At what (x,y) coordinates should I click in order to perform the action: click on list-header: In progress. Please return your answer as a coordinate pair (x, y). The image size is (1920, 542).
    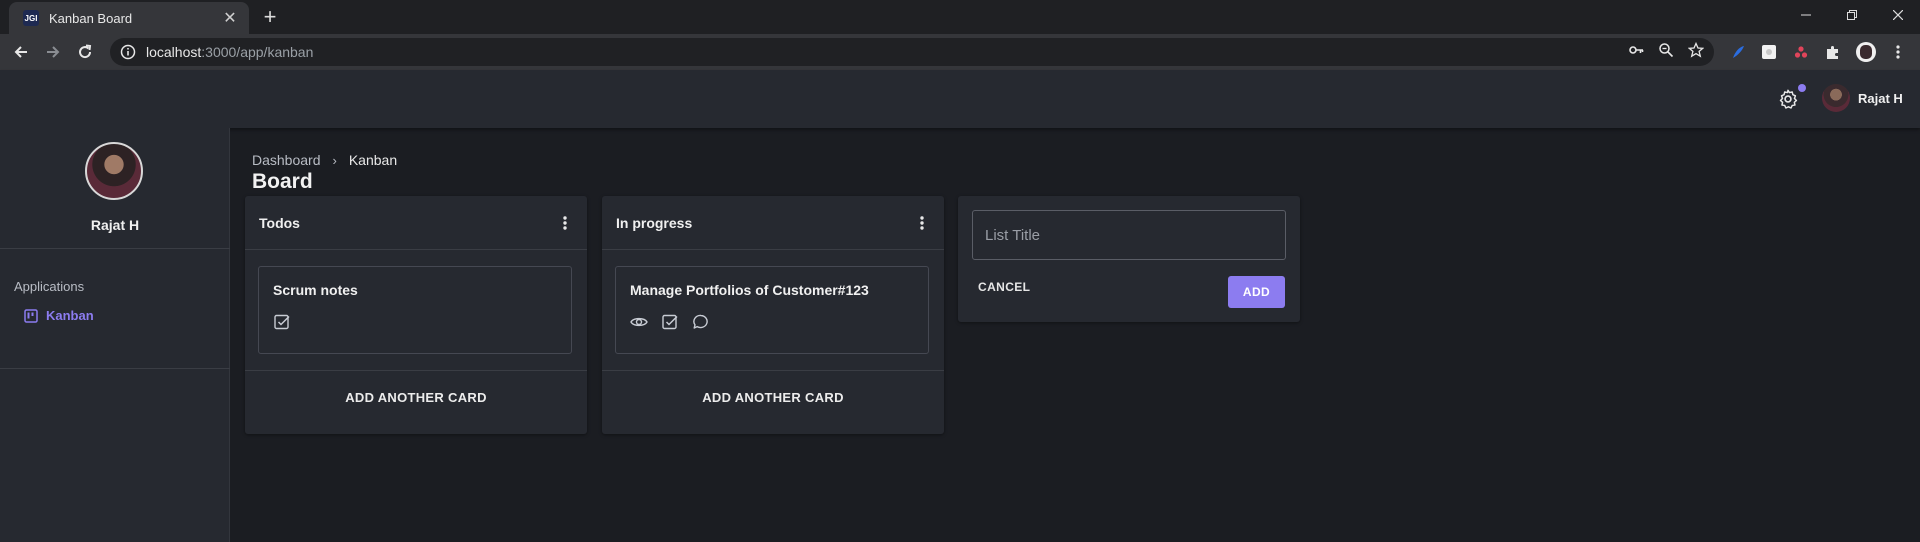
    Looking at the image, I should click on (773, 223).